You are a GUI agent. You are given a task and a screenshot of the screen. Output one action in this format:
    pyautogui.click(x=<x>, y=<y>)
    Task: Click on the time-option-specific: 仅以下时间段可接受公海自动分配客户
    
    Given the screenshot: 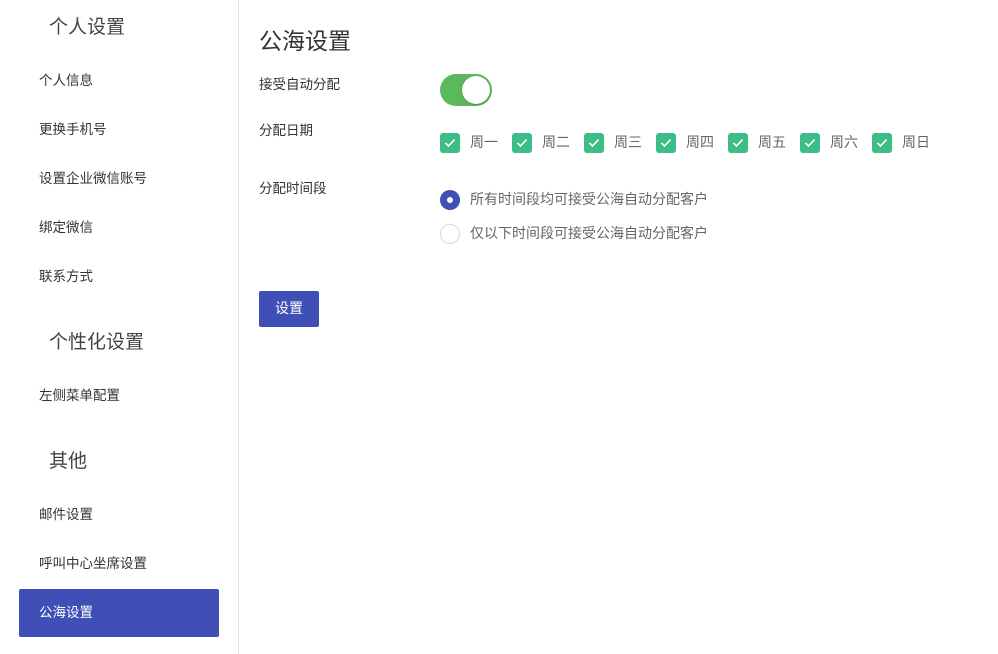 What is the action you would take?
    pyautogui.click(x=574, y=234)
    